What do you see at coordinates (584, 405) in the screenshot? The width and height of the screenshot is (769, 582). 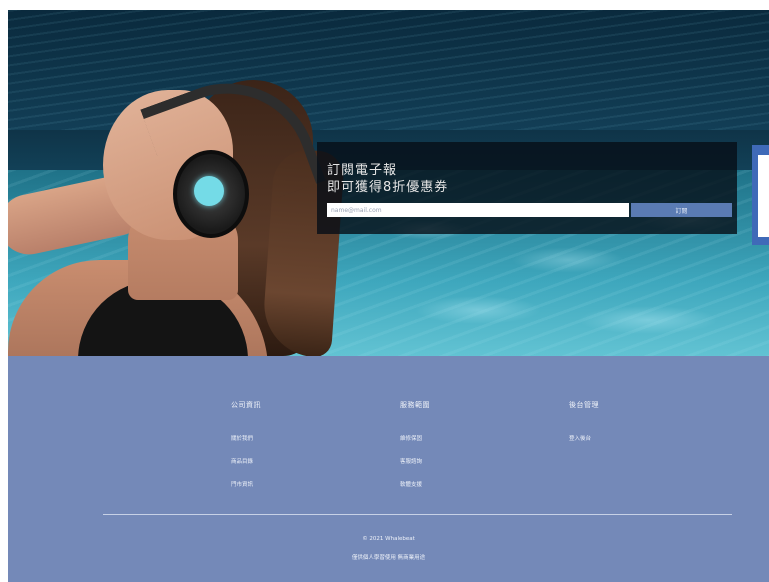 I see `footer-heading-admin: 後台管理` at bounding box center [584, 405].